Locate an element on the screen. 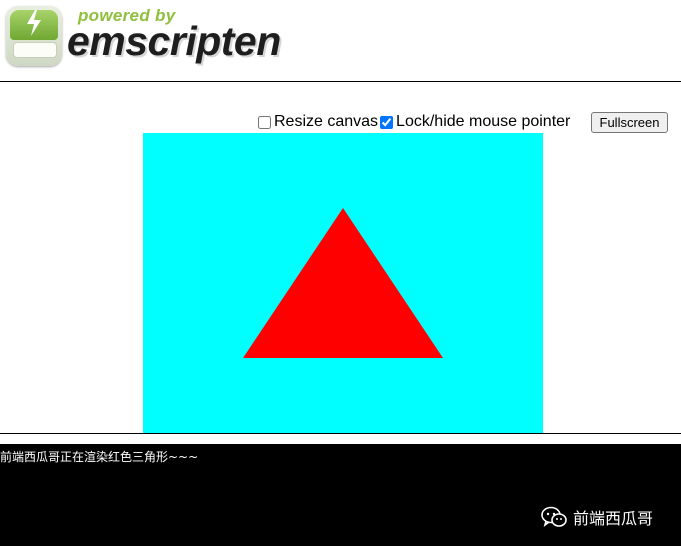 The width and height of the screenshot is (681, 546). bottom-divider is located at coordinates (340, 433).